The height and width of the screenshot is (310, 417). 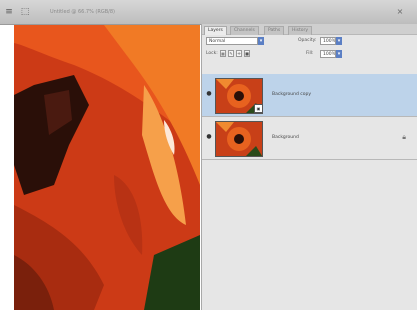 What do you see at coordinates (239, 53) in the screenshot?
I see `lock-position-icon: ✛` at bounding box center [239, 53].